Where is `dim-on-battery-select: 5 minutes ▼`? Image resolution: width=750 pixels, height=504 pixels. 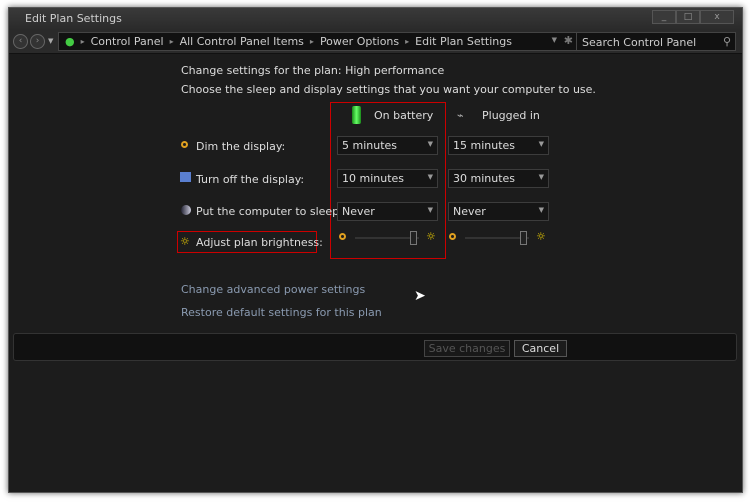
dim-on-battery-select: 5 minutes ▼ is located at coordinates (387, 145).